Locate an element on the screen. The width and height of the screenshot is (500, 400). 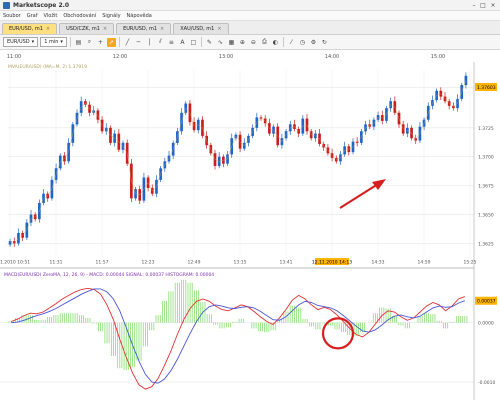
tab-xau-usd: XAU/USD, m1 × is located at coordinates (201, 28).